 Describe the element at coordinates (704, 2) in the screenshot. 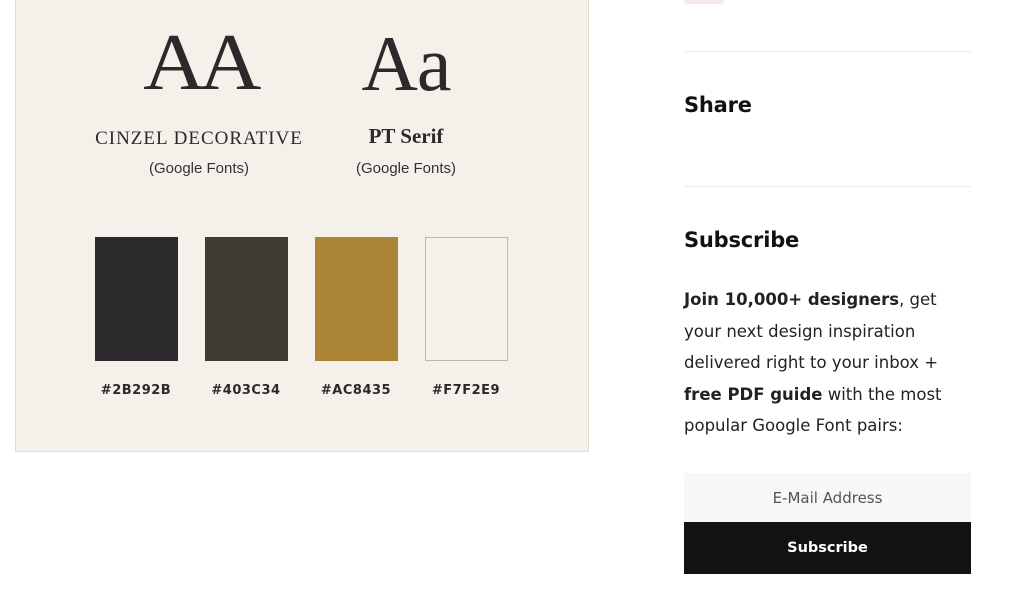

I see `previous-widget-edge` at that location.